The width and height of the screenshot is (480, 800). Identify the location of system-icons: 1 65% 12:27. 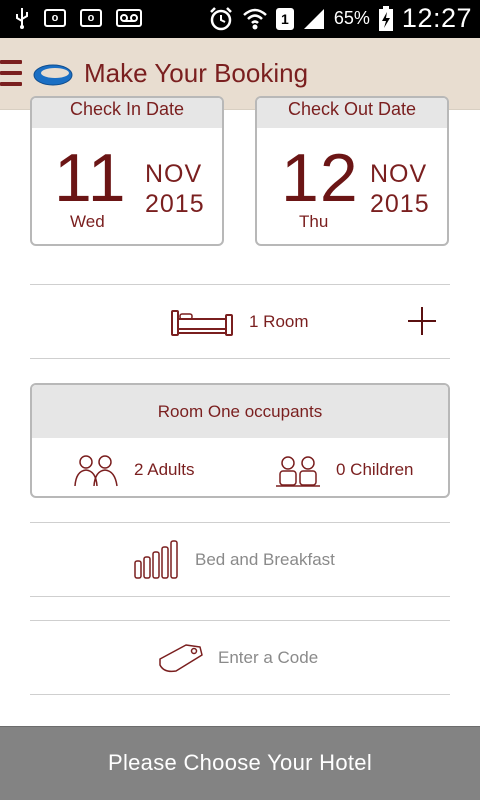
(340, 18).